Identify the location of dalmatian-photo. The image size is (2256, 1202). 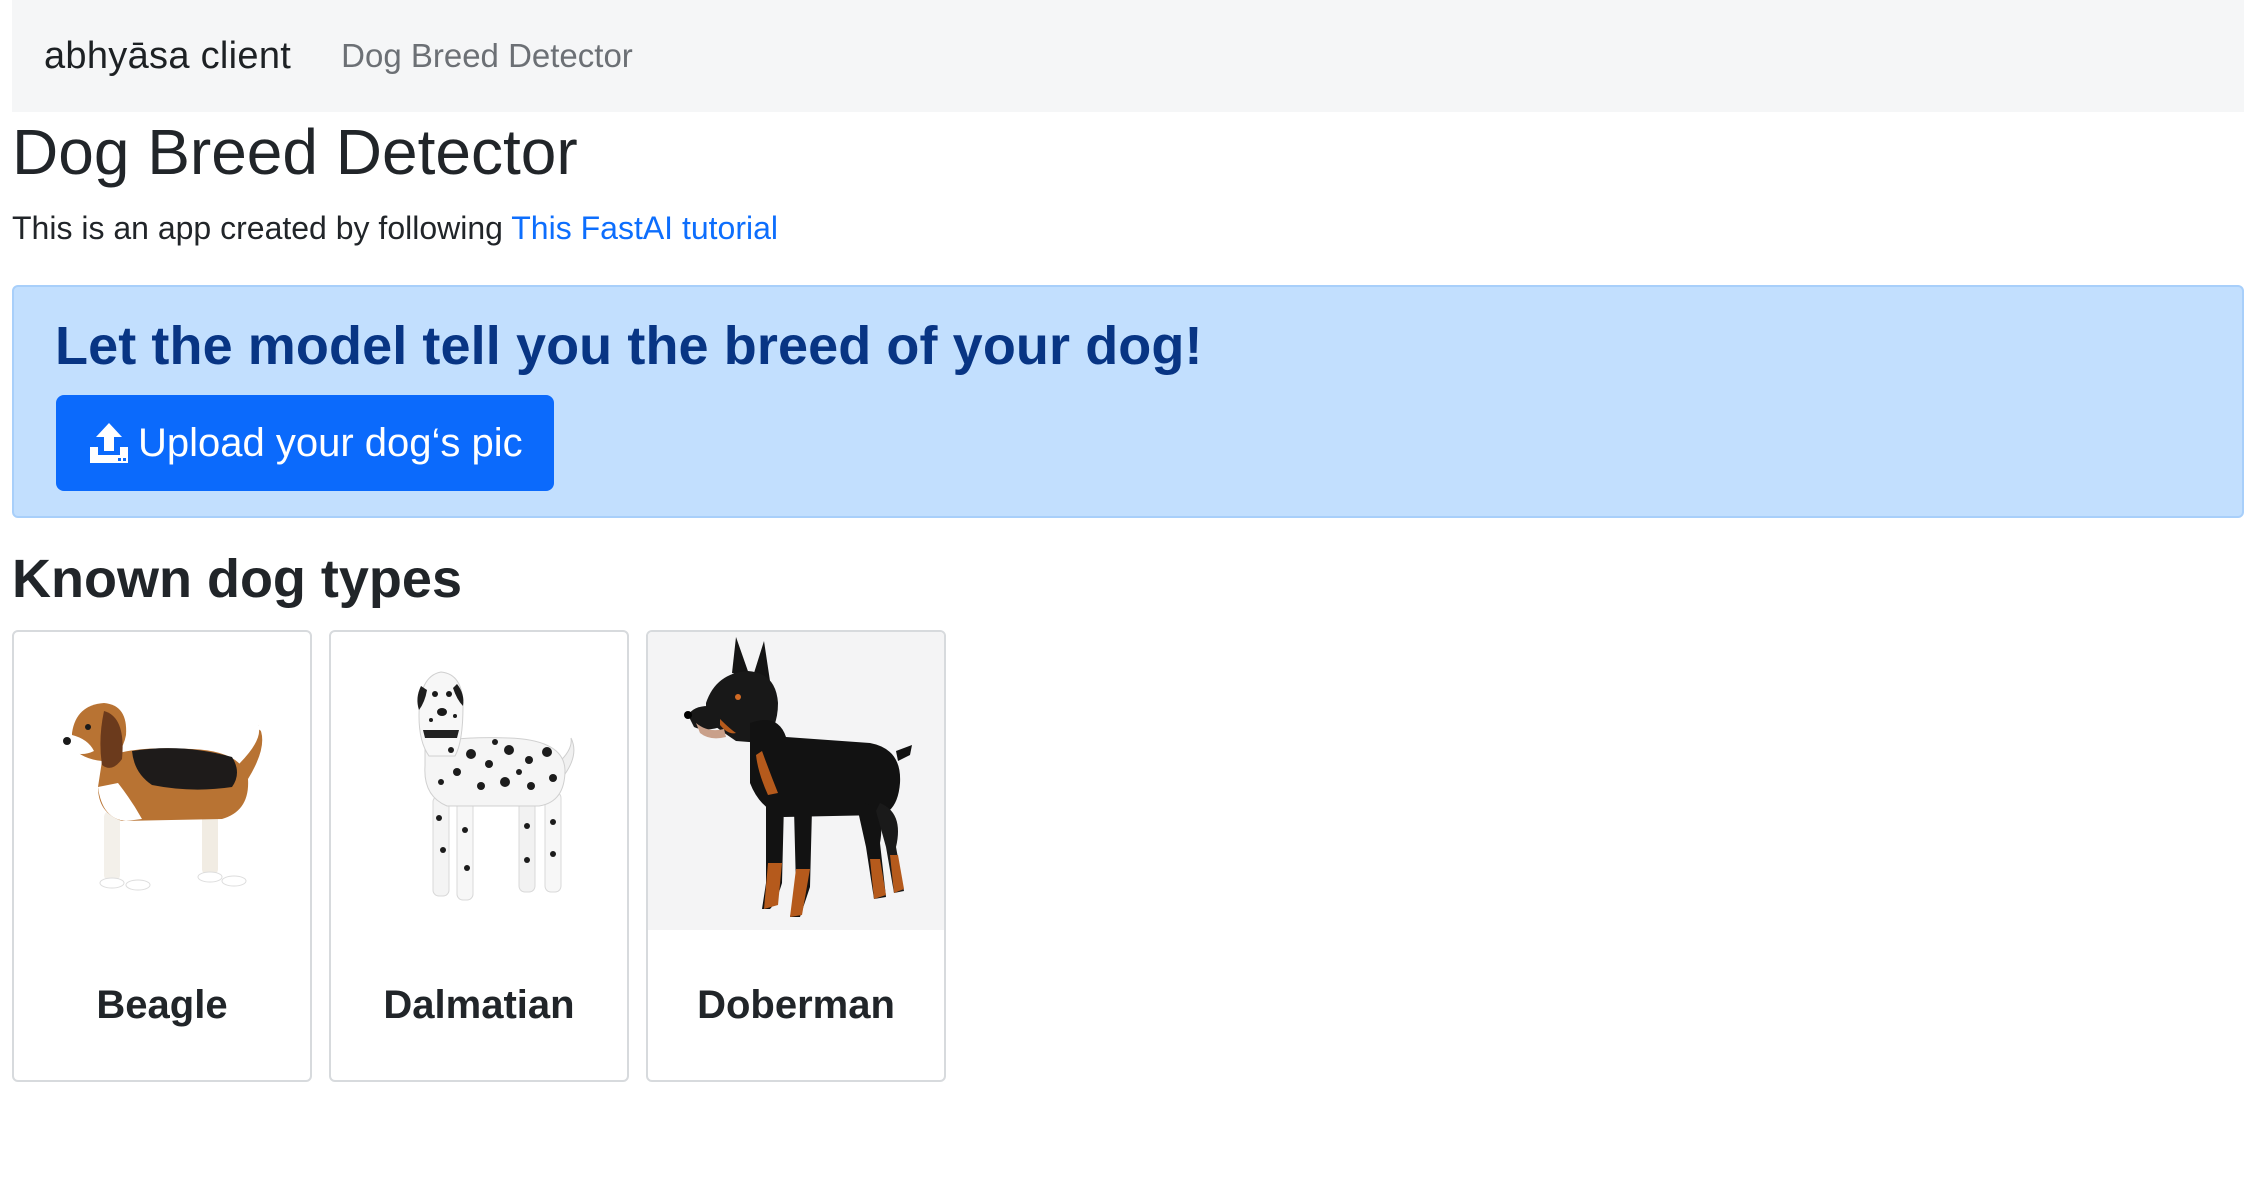
(479, 781).